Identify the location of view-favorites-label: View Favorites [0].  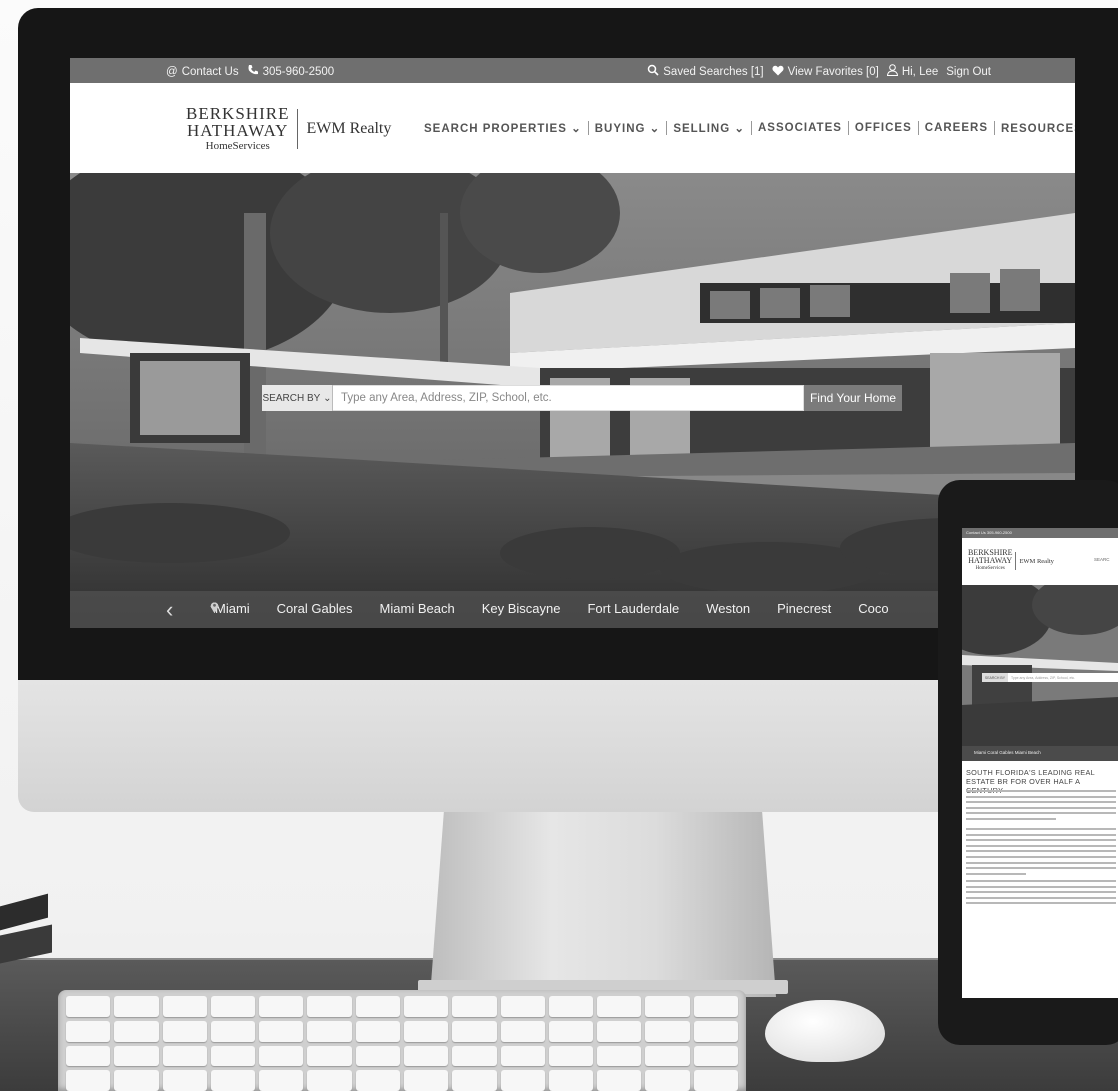
(833, 71).